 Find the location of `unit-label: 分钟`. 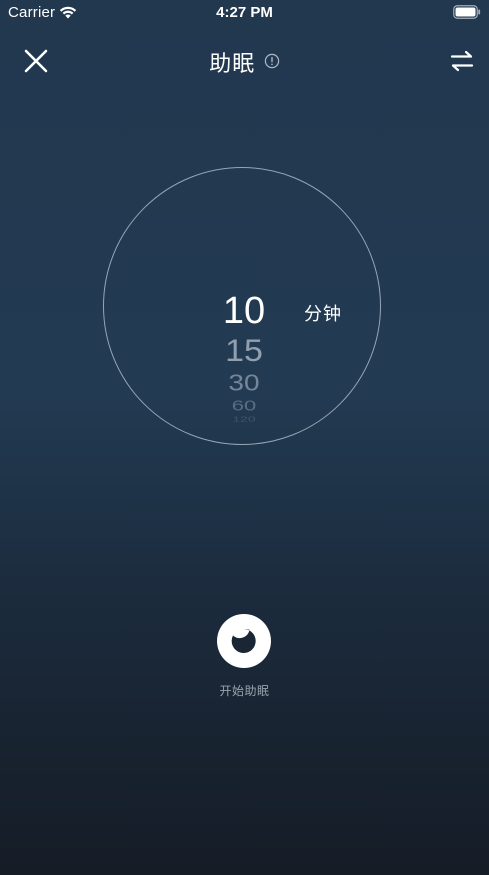

unit-label: 分钟 is located at coordinates (323, 314).